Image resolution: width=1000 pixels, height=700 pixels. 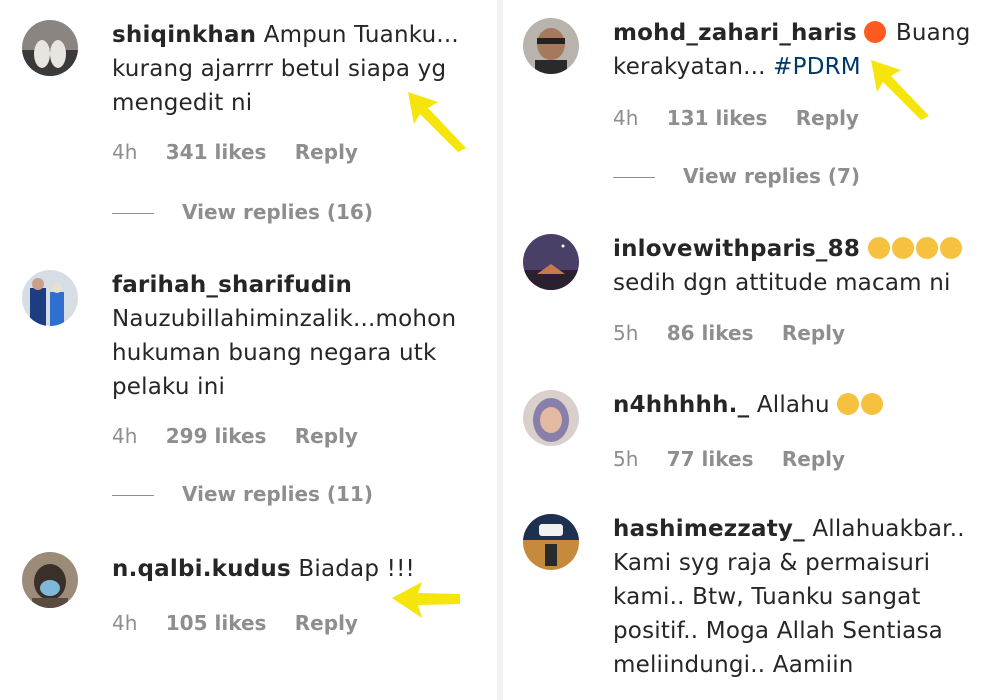 What do you see at coordinates (772, 176) in the screenshot?
I see `view-replies-label: View replies (7)` at bounding box center [772, 176].